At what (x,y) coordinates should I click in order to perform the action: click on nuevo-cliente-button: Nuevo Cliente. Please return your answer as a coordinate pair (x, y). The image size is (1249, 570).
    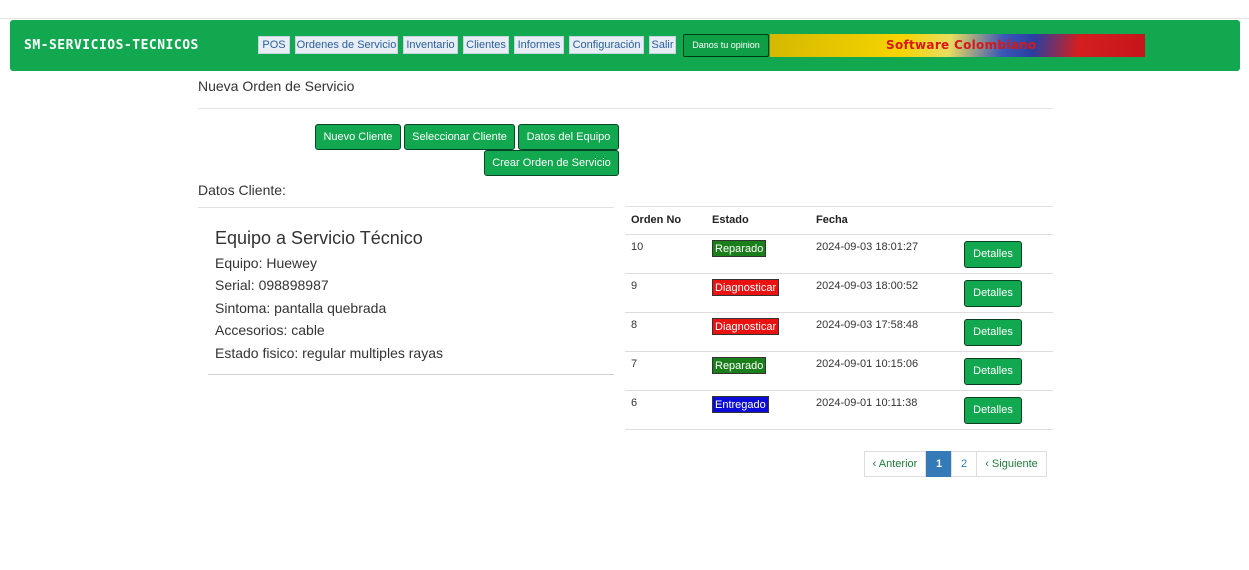
    Looking at the image, I should click on (358, 137).